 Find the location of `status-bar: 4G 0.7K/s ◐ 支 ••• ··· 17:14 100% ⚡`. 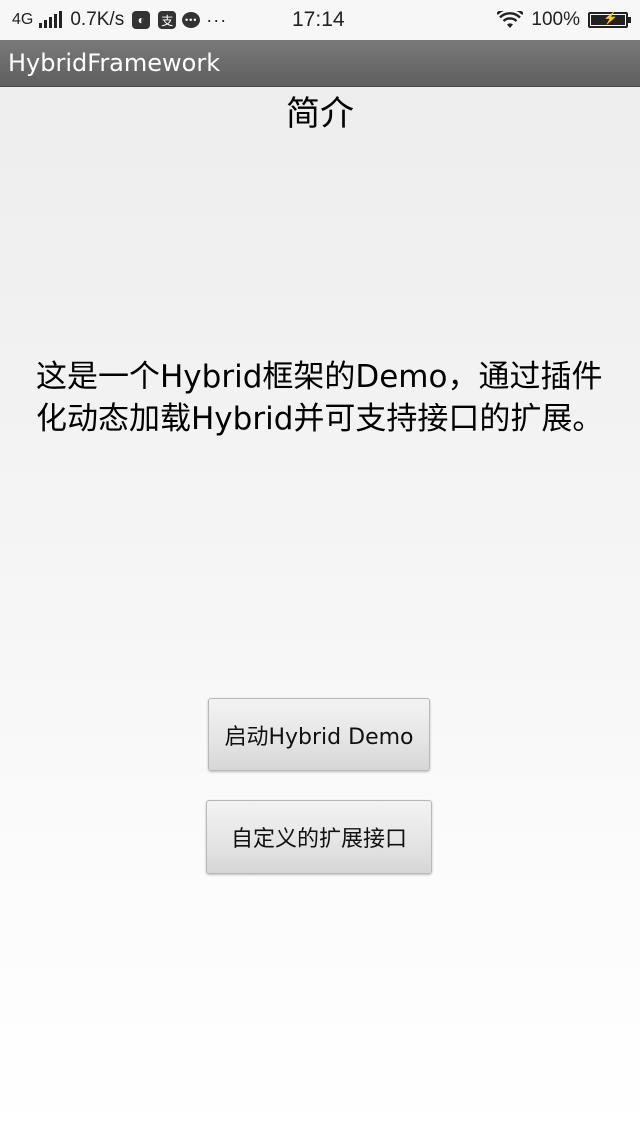

status-bar: 4G 0.7K/s ◐ 支 ••• ··· 17:14 100% ⚡ is located at coordinates (320, 20).